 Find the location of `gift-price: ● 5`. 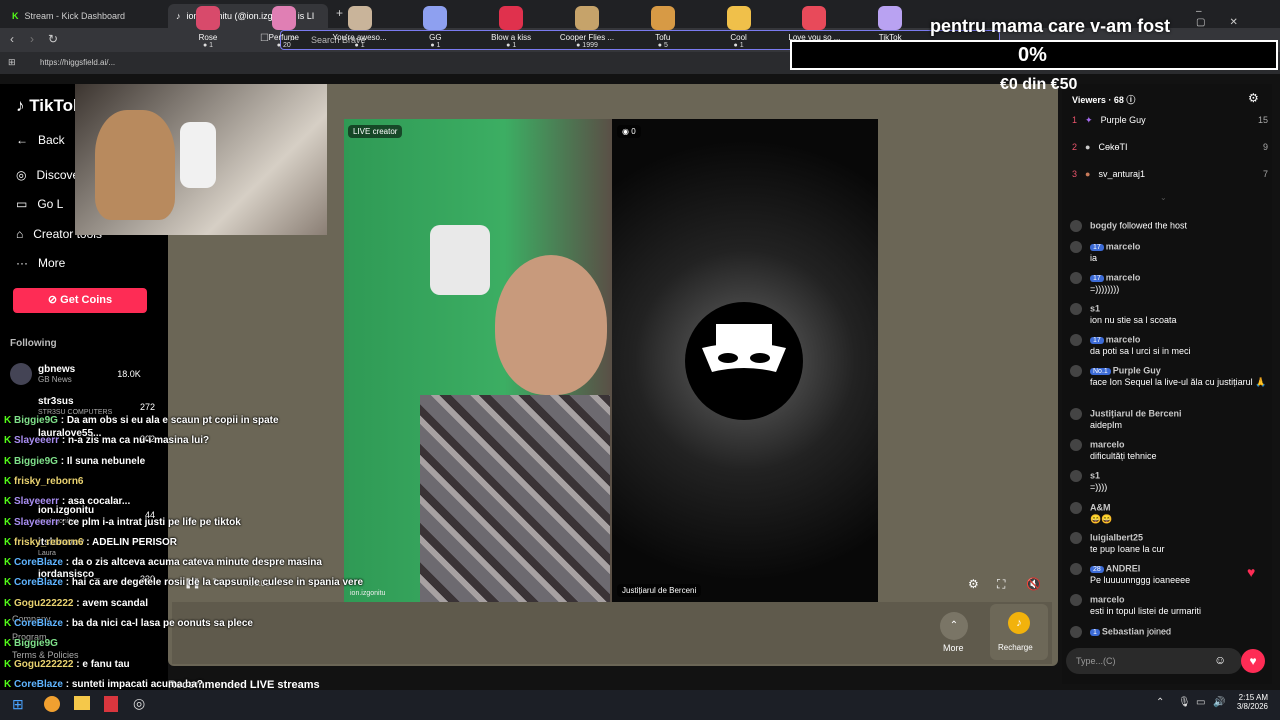

gift-price: ● 5 is located at coordinates (662, 45).